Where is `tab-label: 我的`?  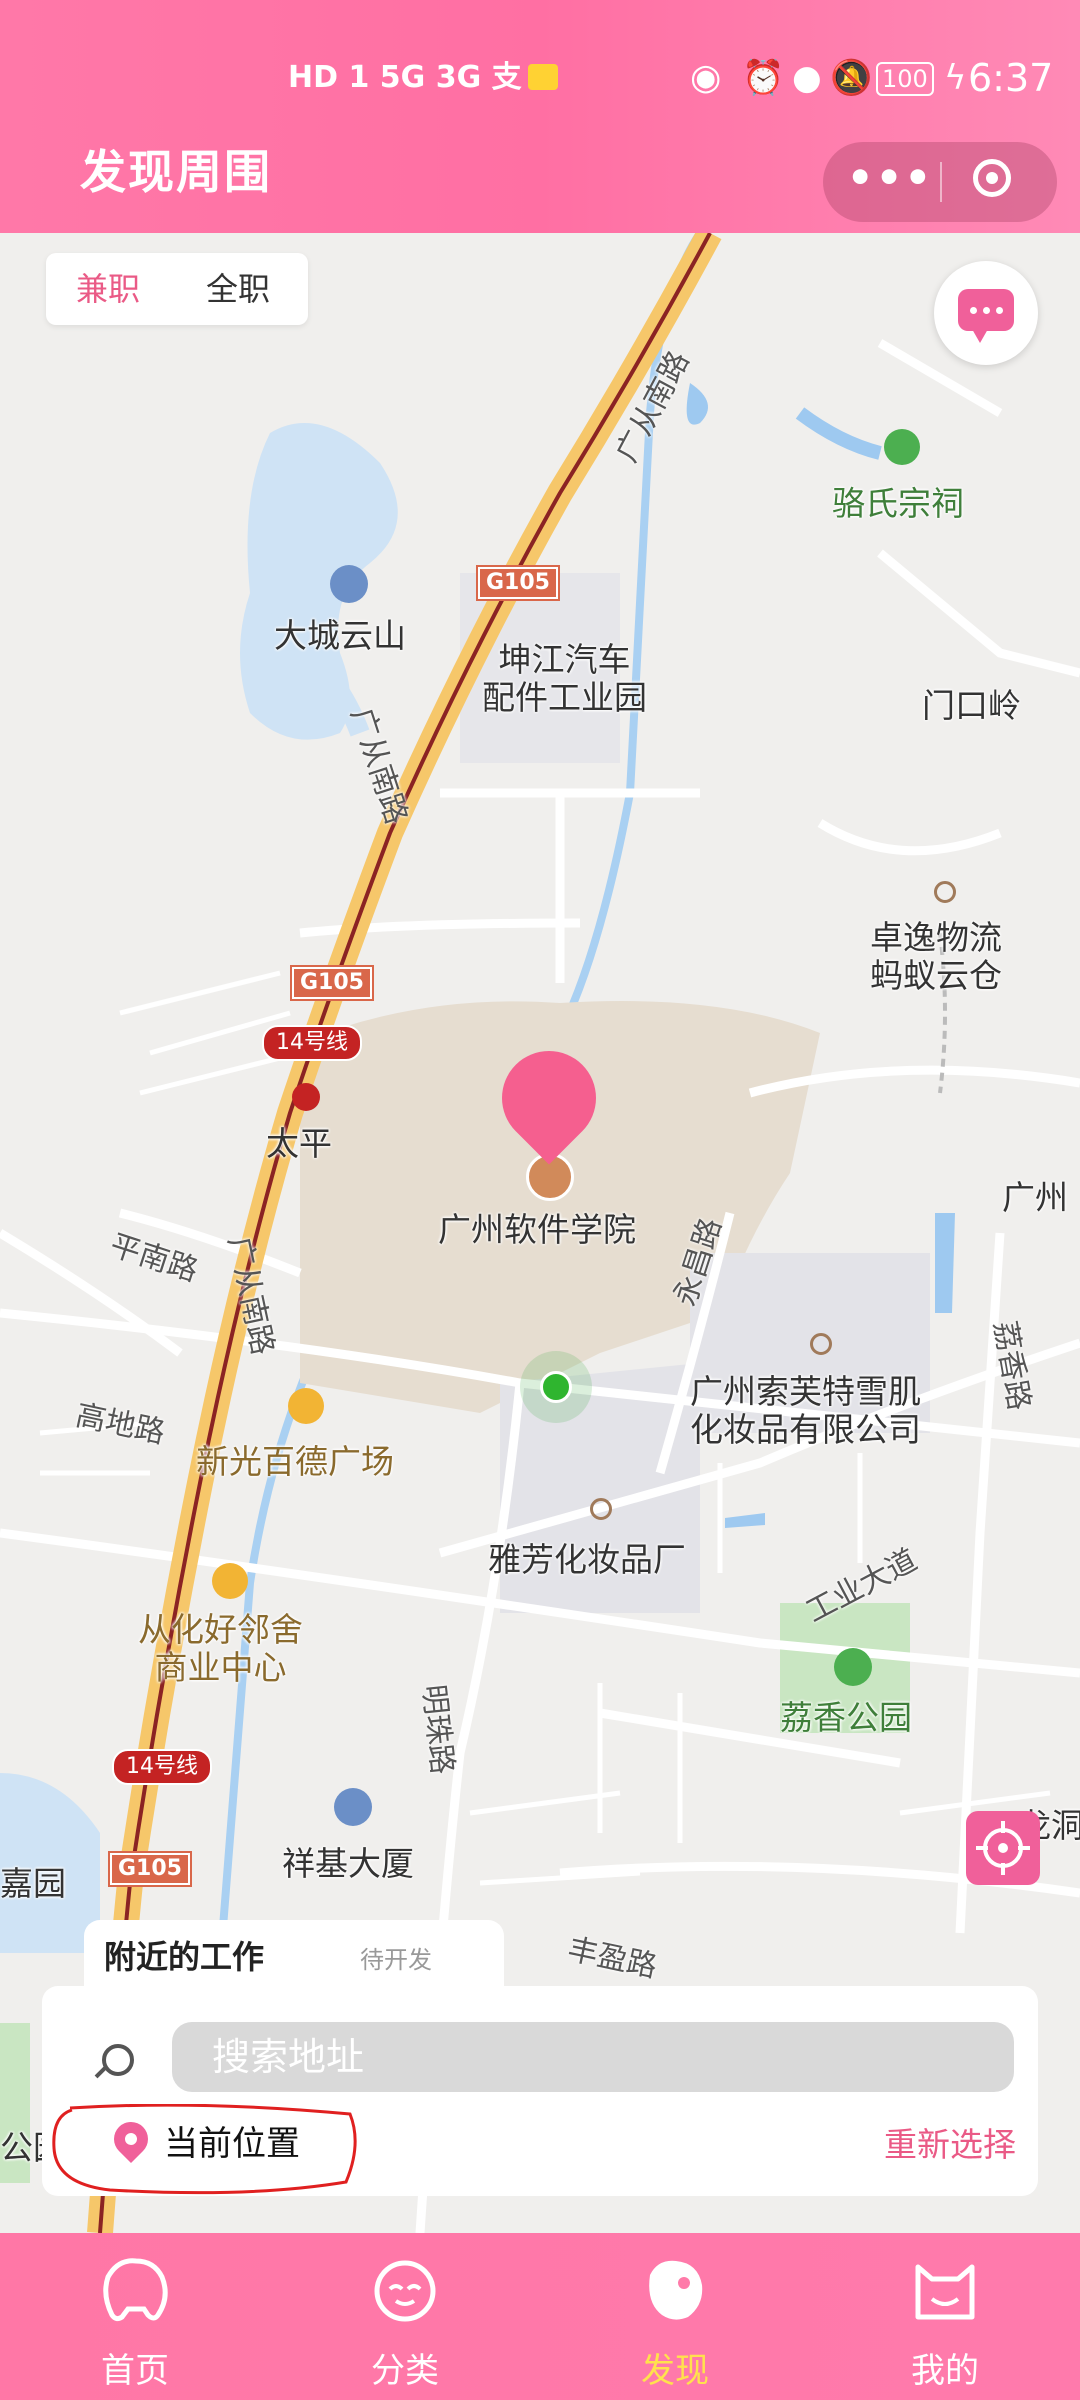
tab-label: 我的 is located at coordinates (945, 2371).